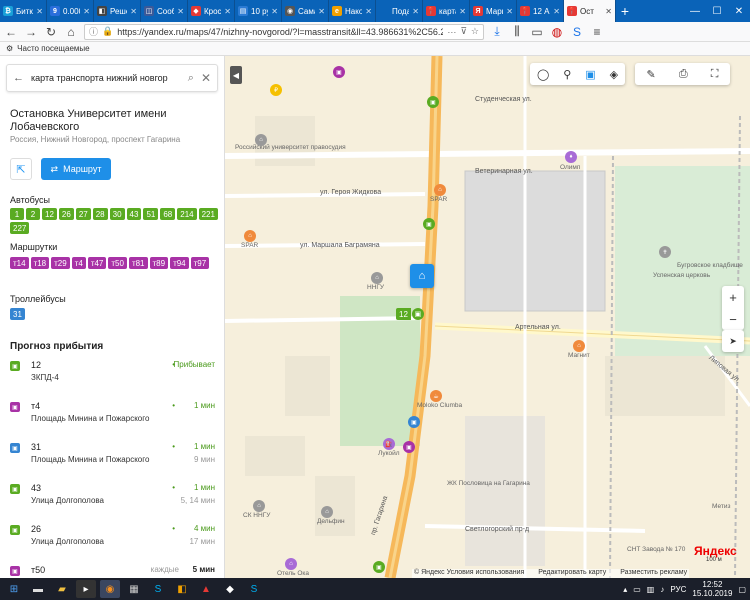 This screenshot has width=750, height=600. What do you see at coordinates (200, 263) in the screenshot?
I see `minibus-route-chip: т97` at bounding box center [200, 263].